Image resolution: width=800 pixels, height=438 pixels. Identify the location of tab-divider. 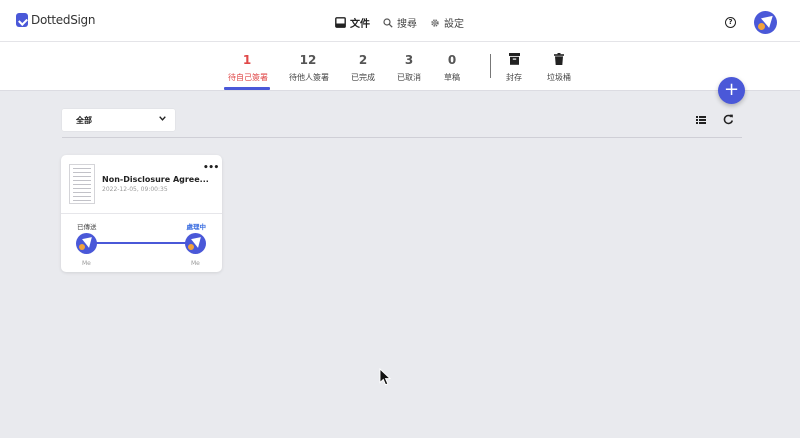
(490, 66).